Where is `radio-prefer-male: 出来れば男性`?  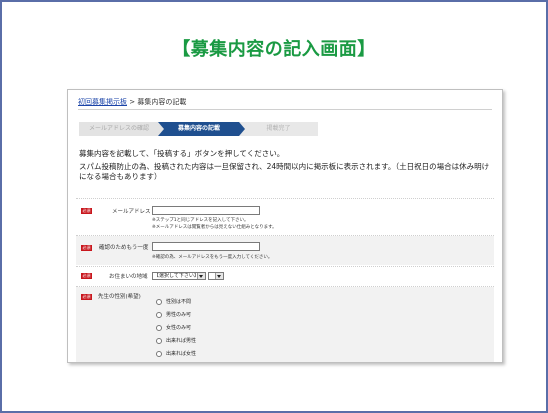
radio-prefer-male: 出来れば男性 is located at coordinates (176, 340).